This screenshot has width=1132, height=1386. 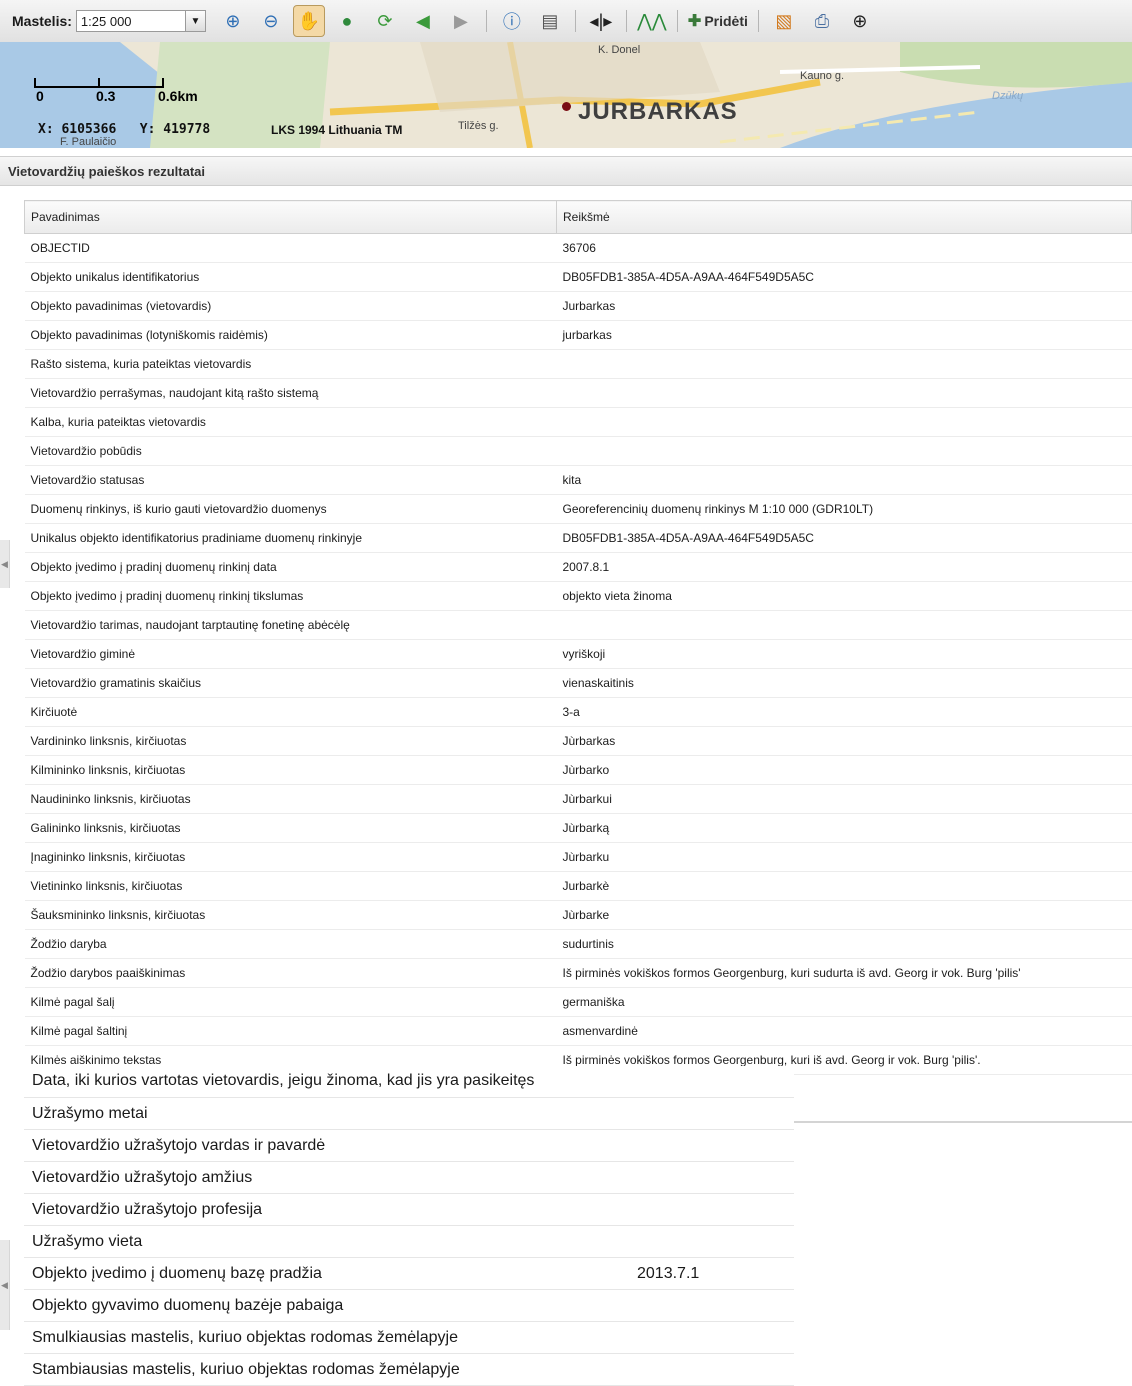 I want to click on attribute-value: germaniška, so click(x=844, y=1002).